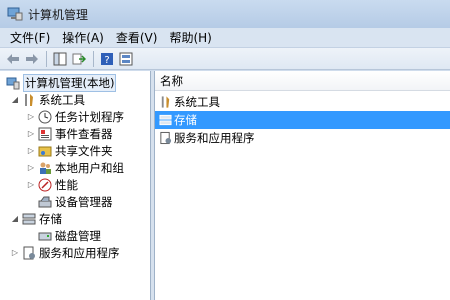  Describe the element at coordinates (45, 236) in the screenshot. I see `disk-icon` at that location.